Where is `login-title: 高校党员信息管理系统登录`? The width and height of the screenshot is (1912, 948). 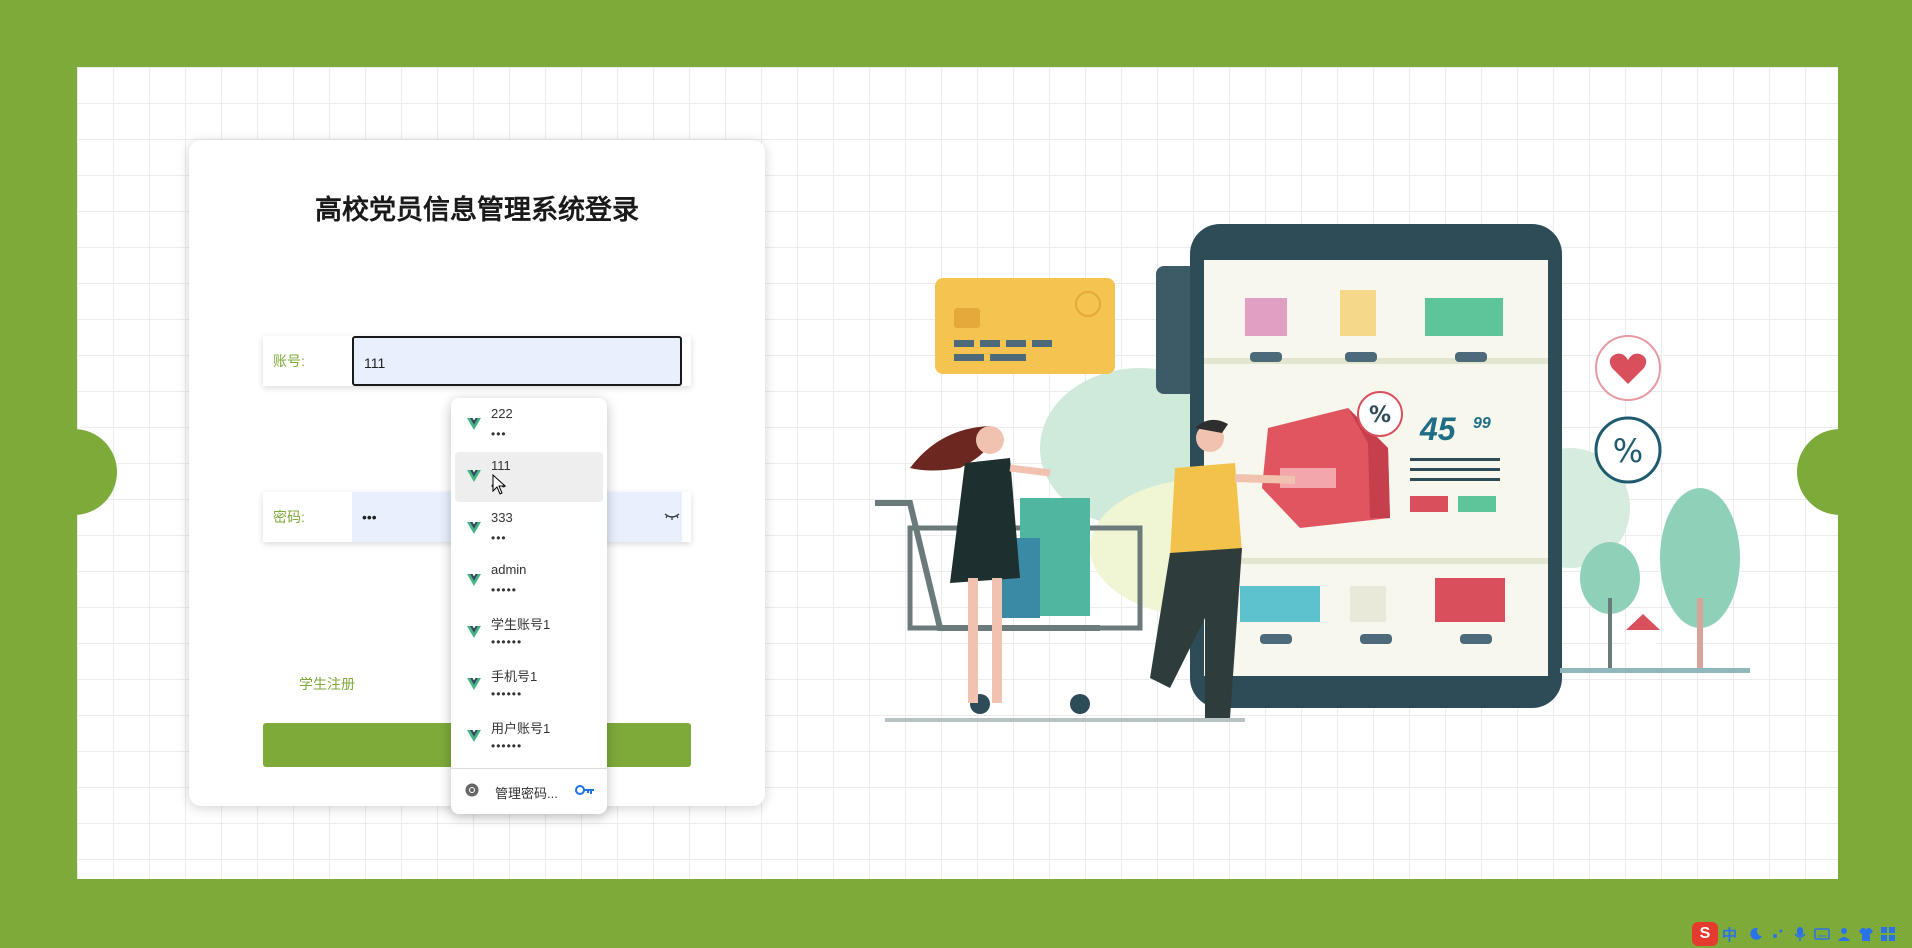 login-title: 高校党员信息管理系统登录 is located at coordinates (477, 210).